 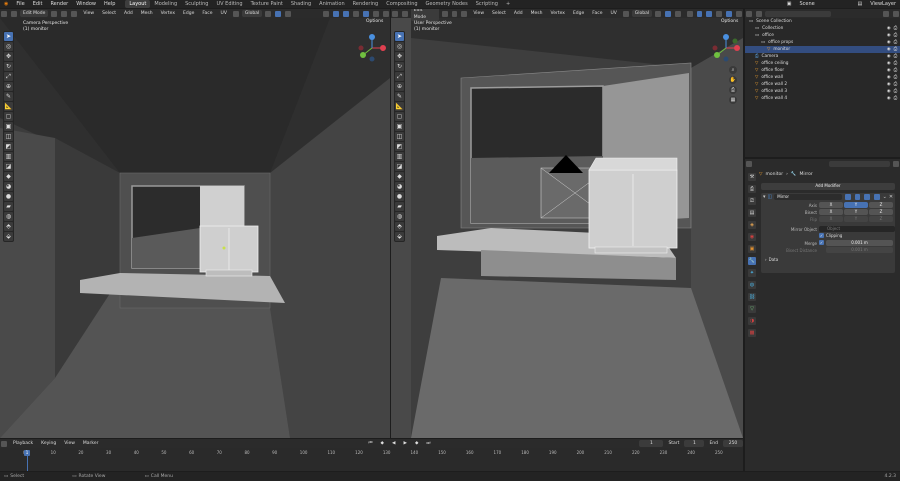 I want to click on cage-toggle-icon, so click(x=857, y=197).